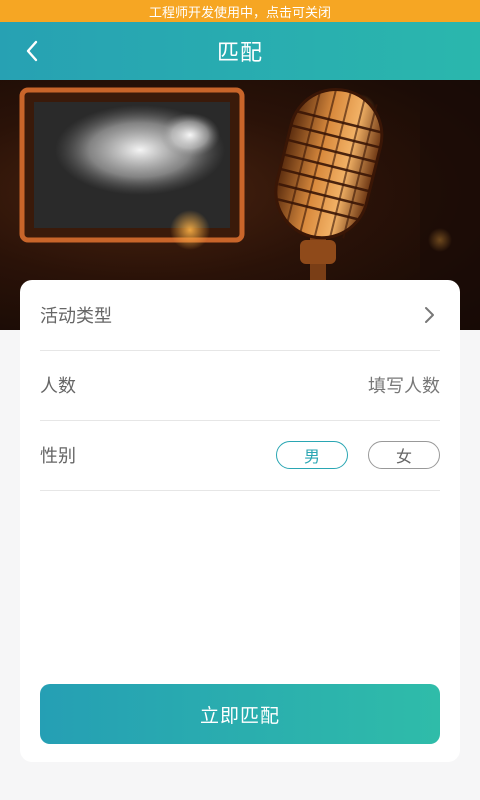 The height and width of the screenshot is (800, 480). Describe the element at coordinates (76, 316) in the screenshot. I see `activity-type-label: 活动类型` at that location.